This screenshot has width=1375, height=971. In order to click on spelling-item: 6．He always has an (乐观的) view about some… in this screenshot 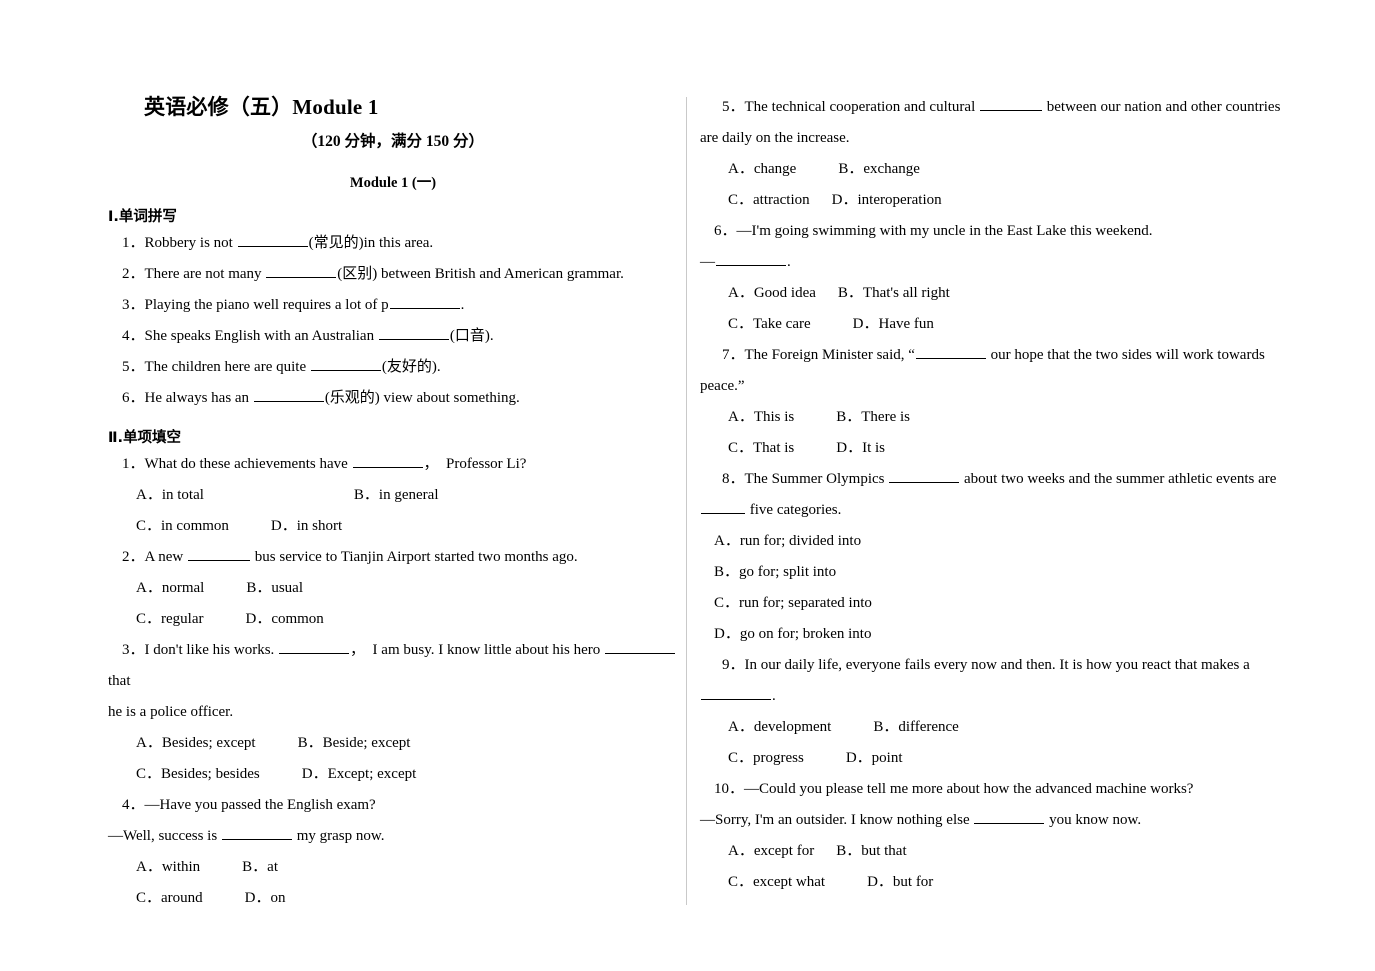, I will do `click(393, 398)`.